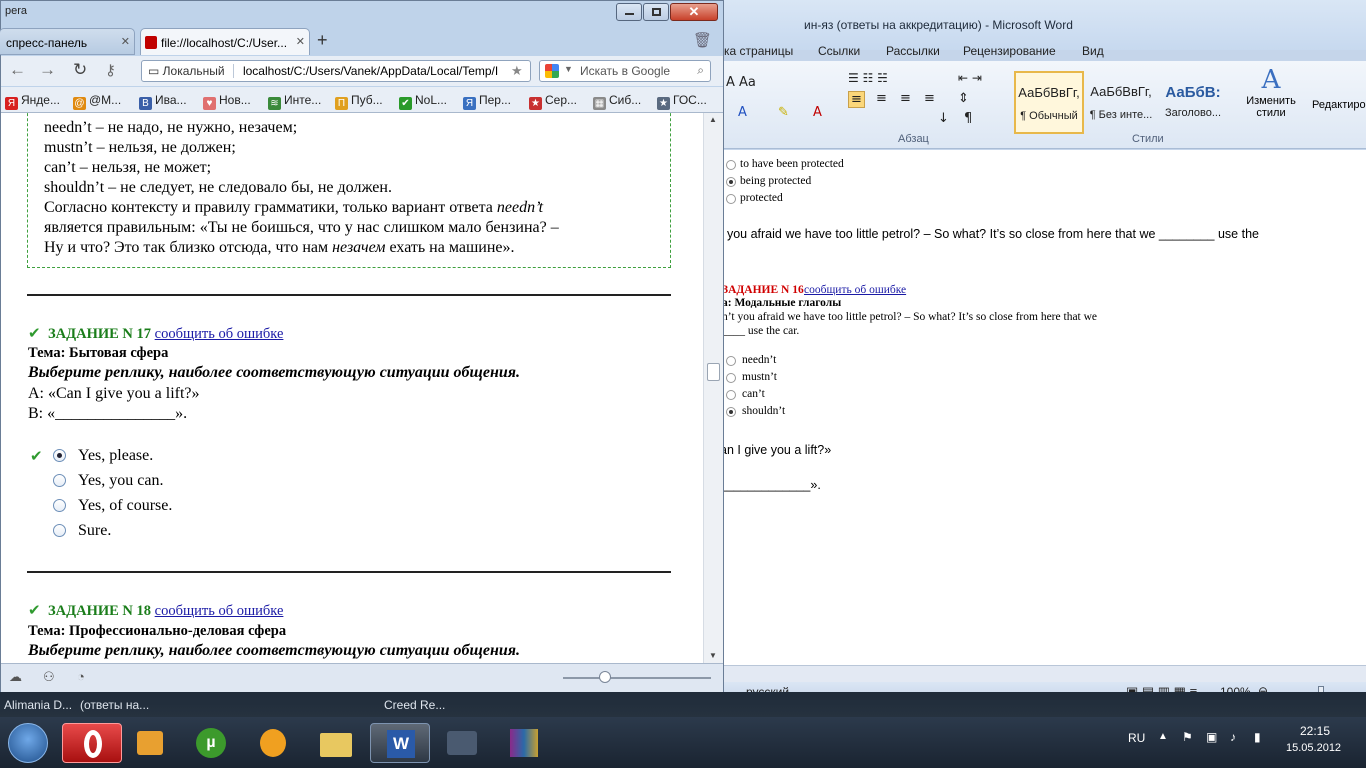 This screenshot has width=1366, height=768. What do you see at coordinates (817, 112) in the screenshot?
I see `font-color-icon: A` at bounding box center [817, 112].